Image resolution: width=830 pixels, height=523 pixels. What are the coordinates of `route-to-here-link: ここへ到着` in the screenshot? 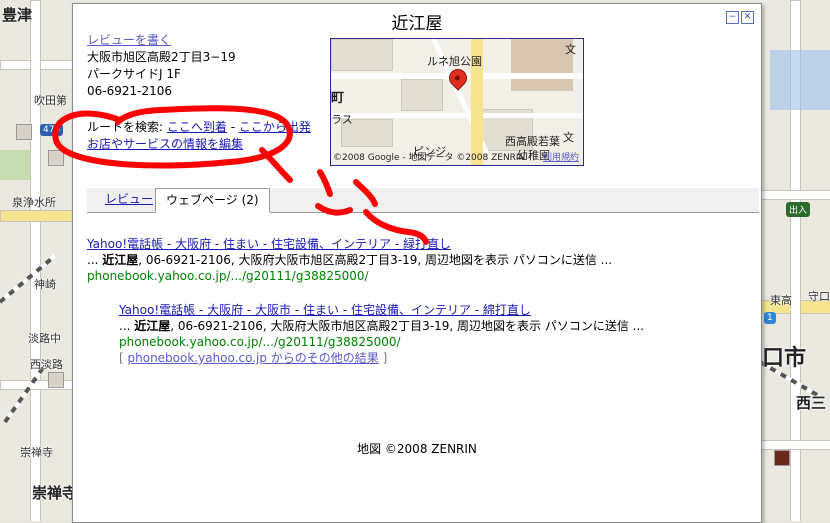 It's located at (197, 127).